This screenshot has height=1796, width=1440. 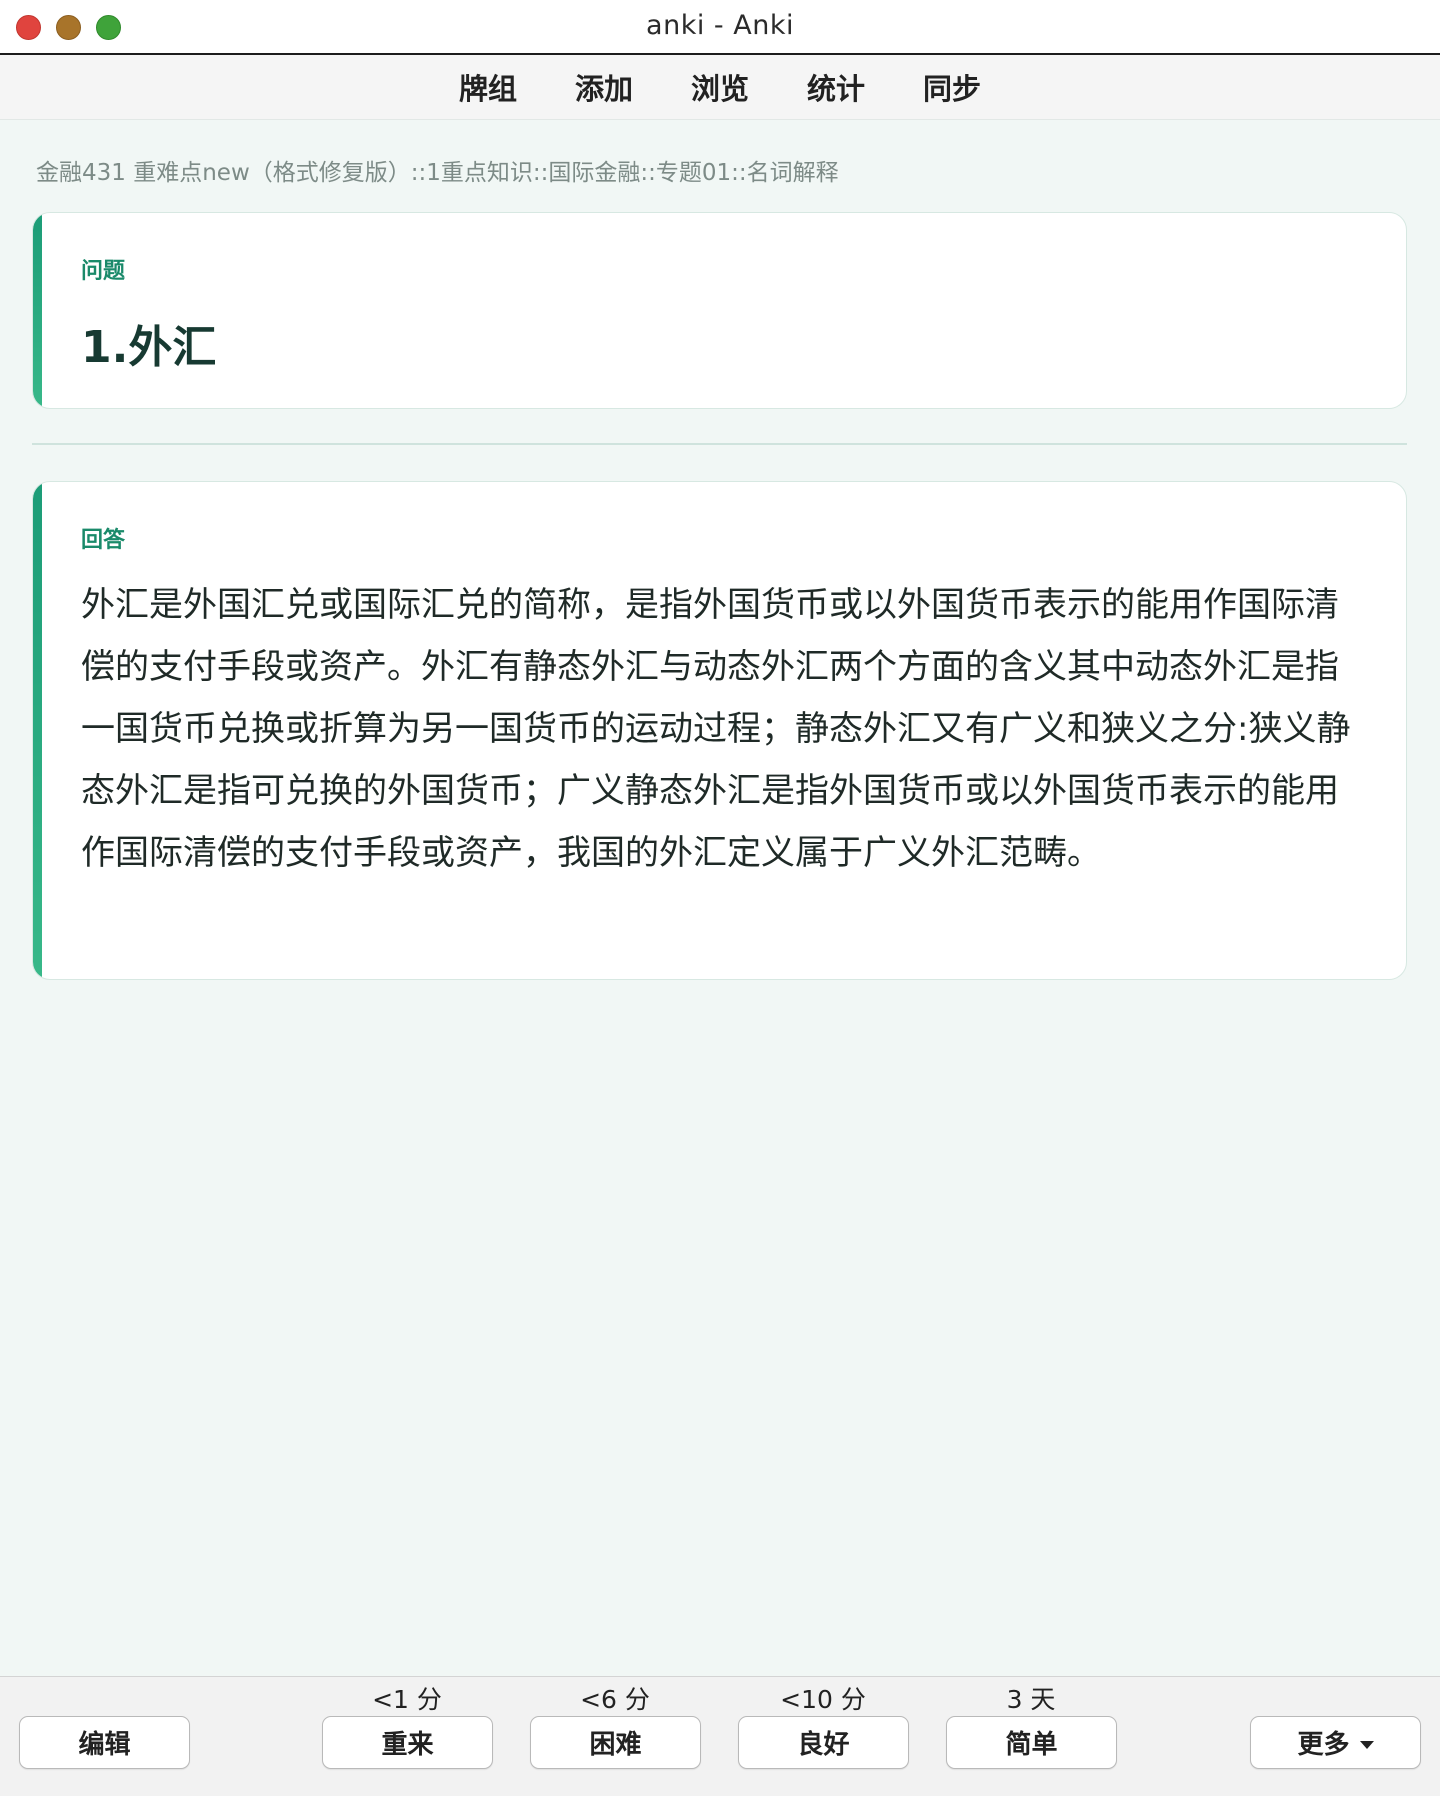 I want to click on answer-label: 回答, so click(x=103, y=540).